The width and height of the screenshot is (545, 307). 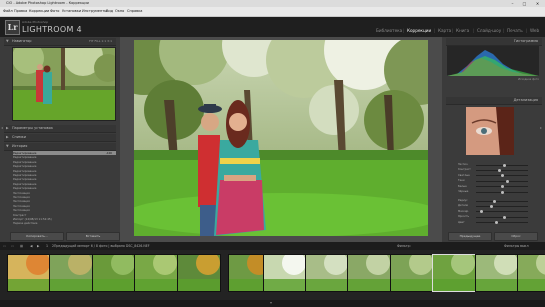 I want to click on second-monitor-icon: ▭, so click(x=12, y=246).